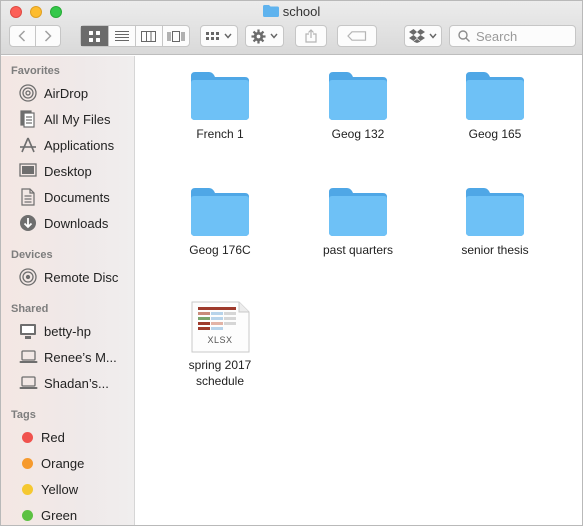 This screenshot has width=583, height=526. Describe the element at coordinates (220, 250) in the screenshot. I see `file-name: Geog 176C` at that location.